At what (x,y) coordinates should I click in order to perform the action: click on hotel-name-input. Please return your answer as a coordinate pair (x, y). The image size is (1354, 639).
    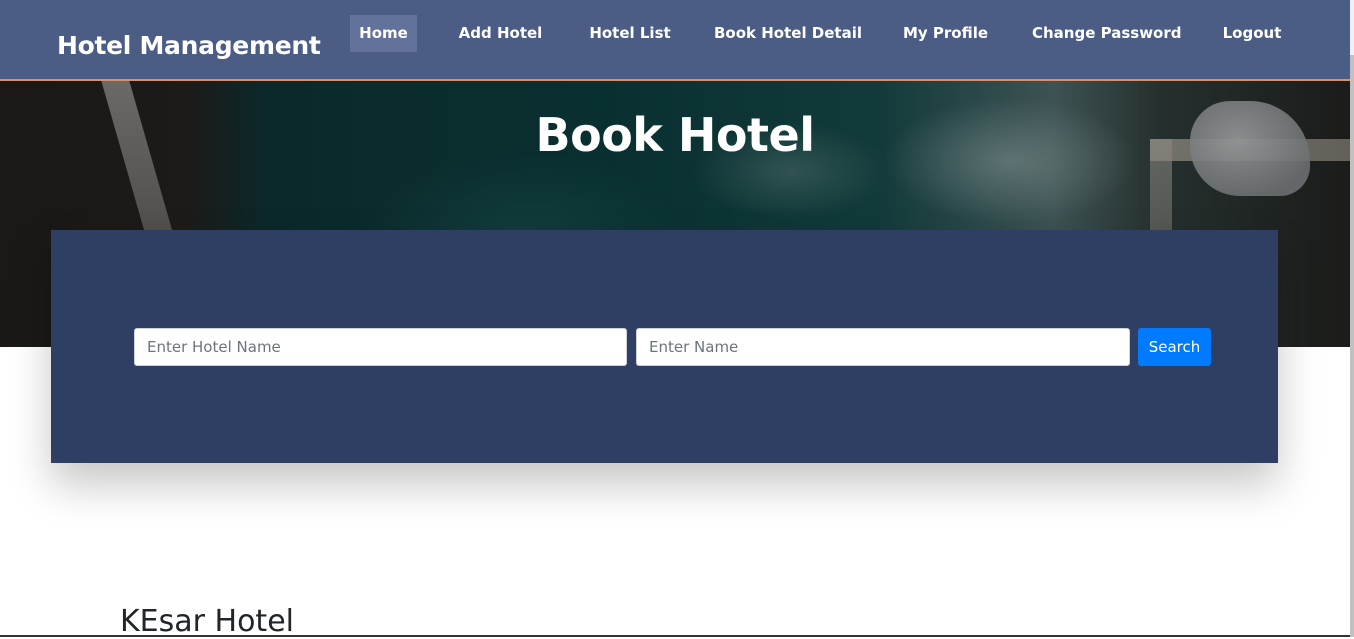
    Looking at the image, I should click on (380, 347).